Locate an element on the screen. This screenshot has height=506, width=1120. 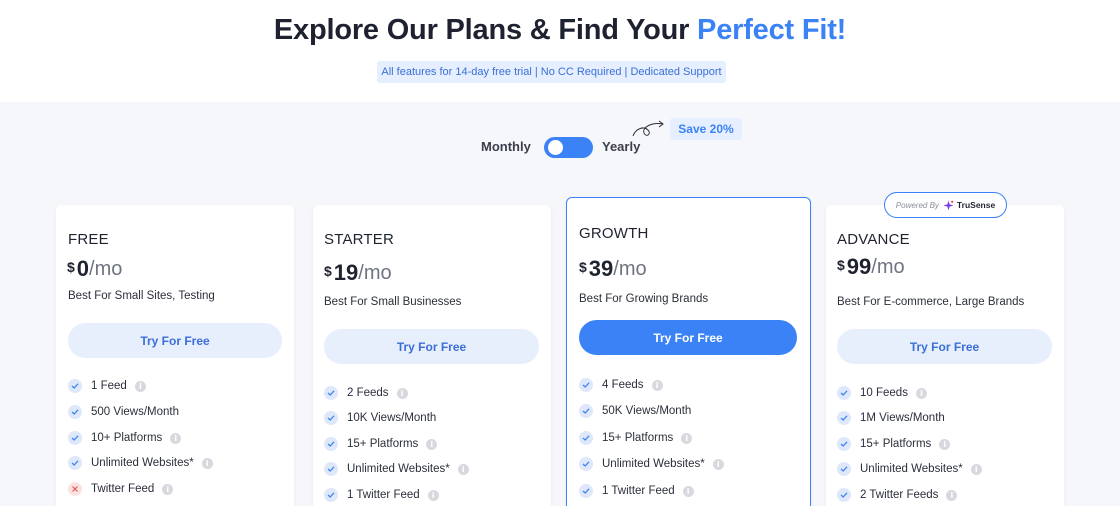
sparkle-logo-icon is located at coordinates (948, 205).